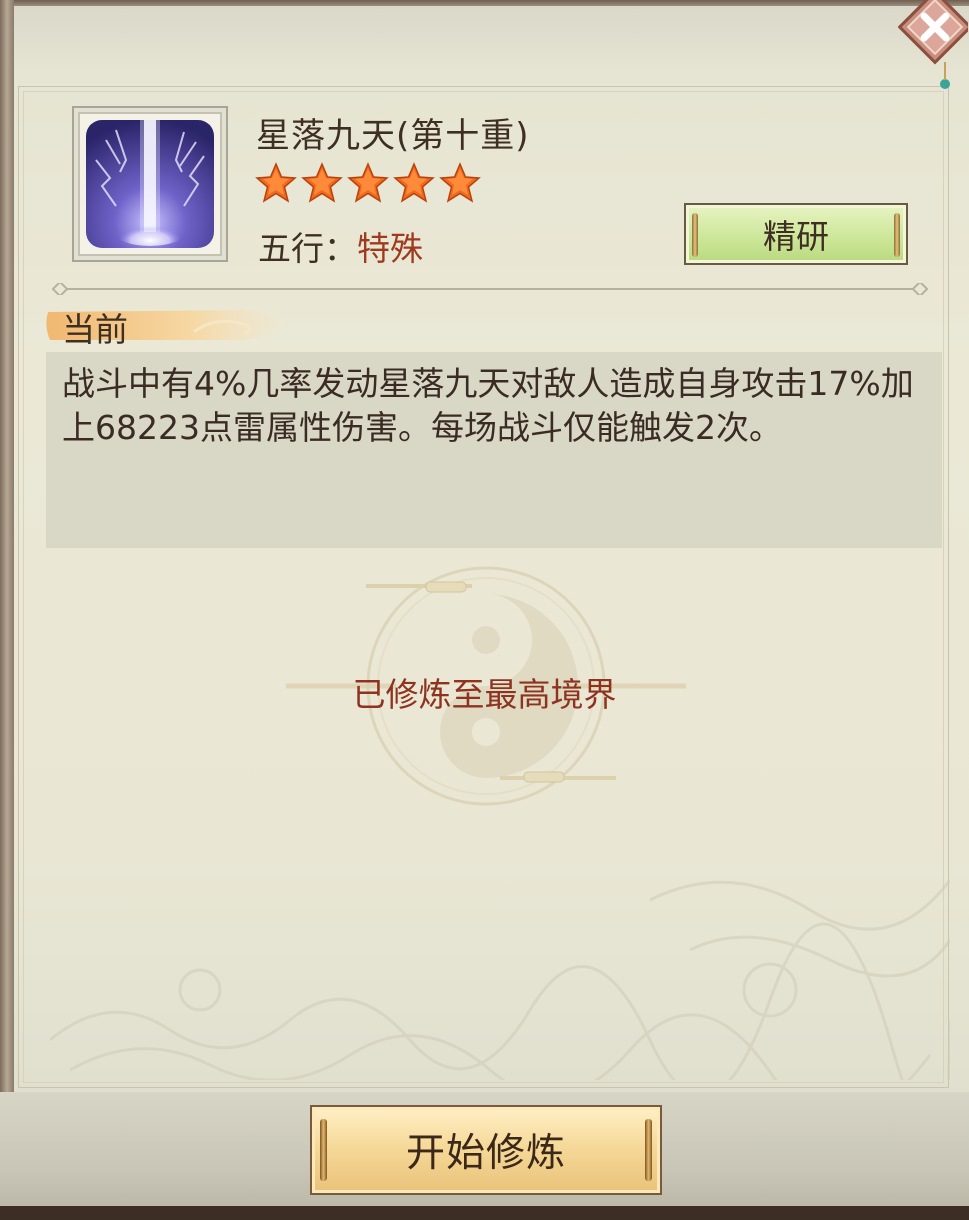  Describe the element at coordinates (390, 248) in the screenshot. I see `wuxing-value: 特殊` at that location.